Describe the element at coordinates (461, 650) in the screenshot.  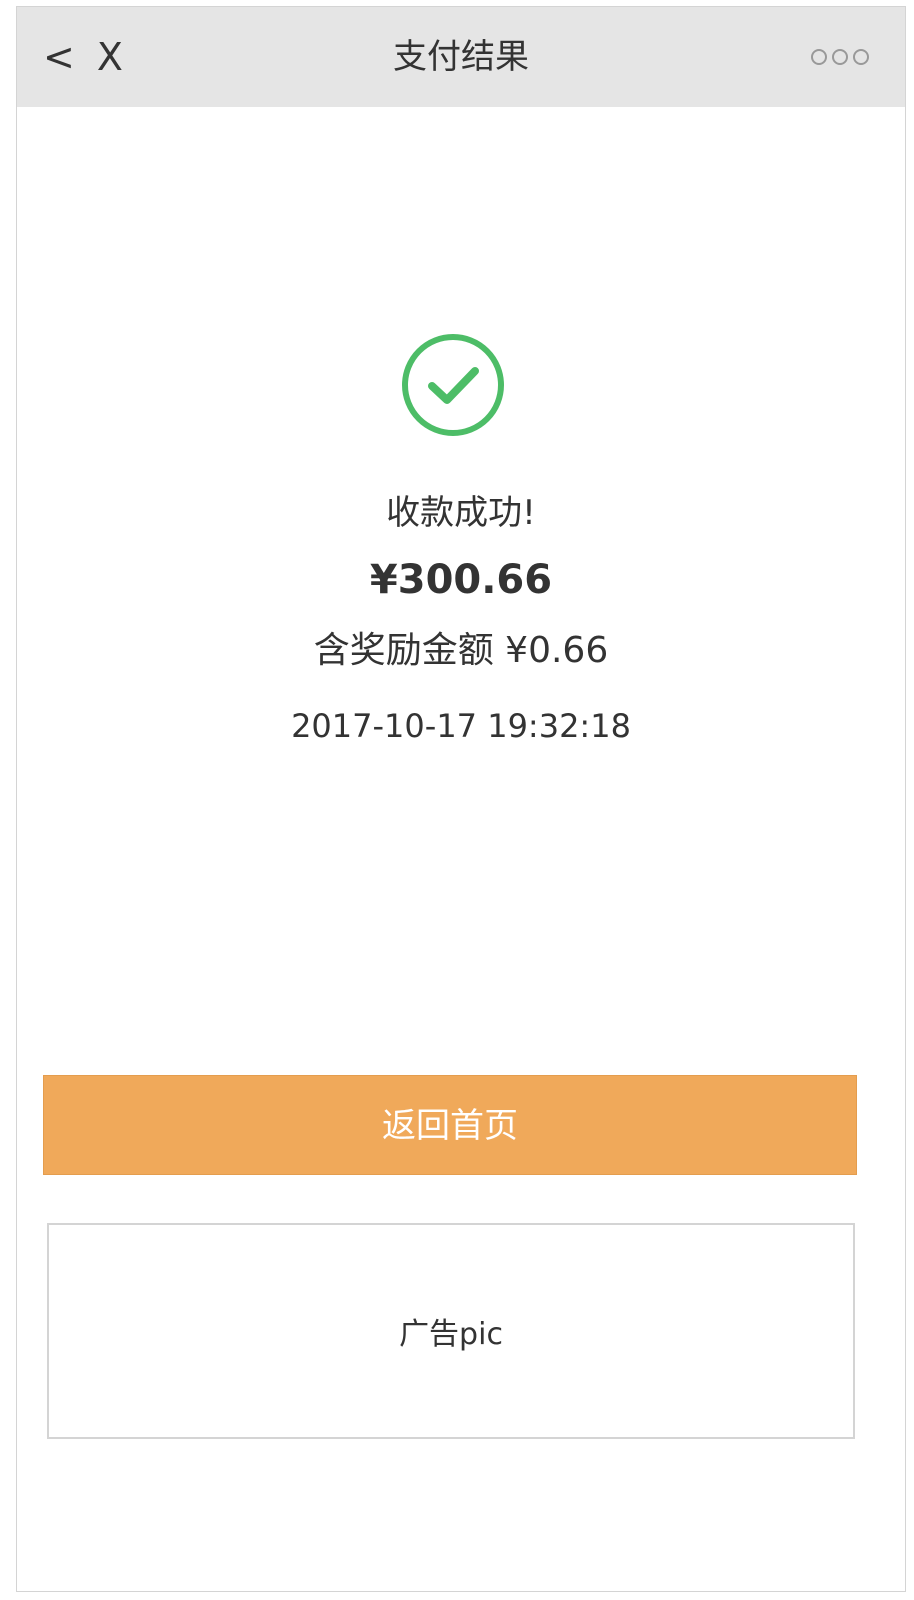
I see `bonus-amount: 含奖励金额 ¥0.66` at that location.